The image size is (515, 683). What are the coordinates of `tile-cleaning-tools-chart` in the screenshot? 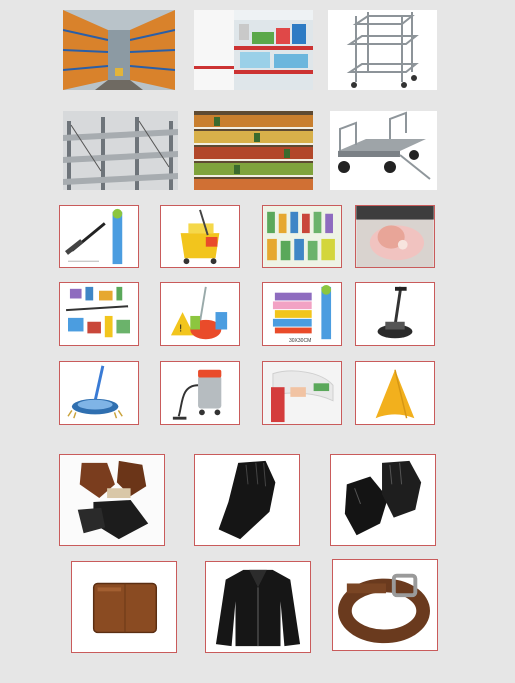 It's located at (302, 236).